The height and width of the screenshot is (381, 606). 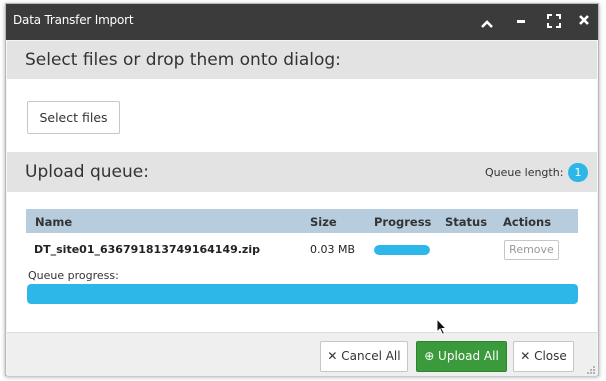 I want to click on minimize-icon, so click(x=521, y=23).